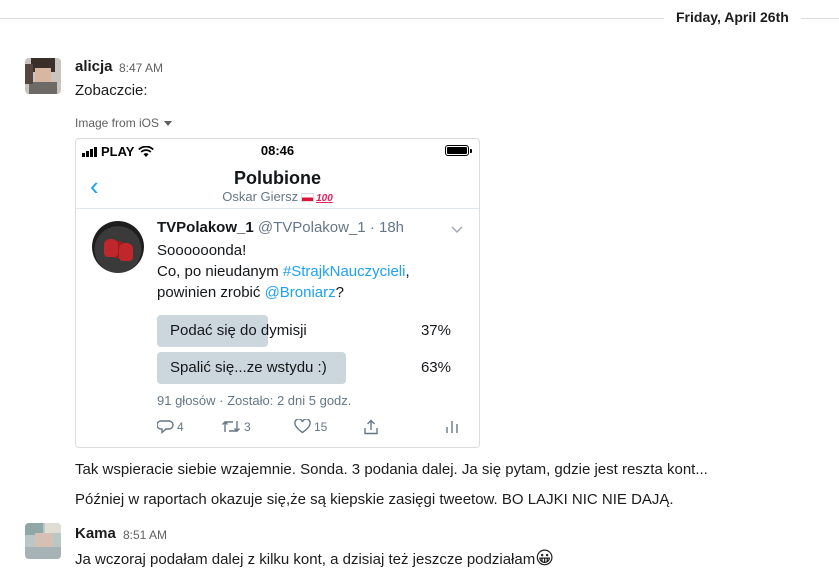 Image resolution: width=839 pixels, height=576 pixels. What do you see at coordinates (117, 123) in the screenshot?
I see `attachment-label-text: Image from iOS` at bounding box center [117, 123].